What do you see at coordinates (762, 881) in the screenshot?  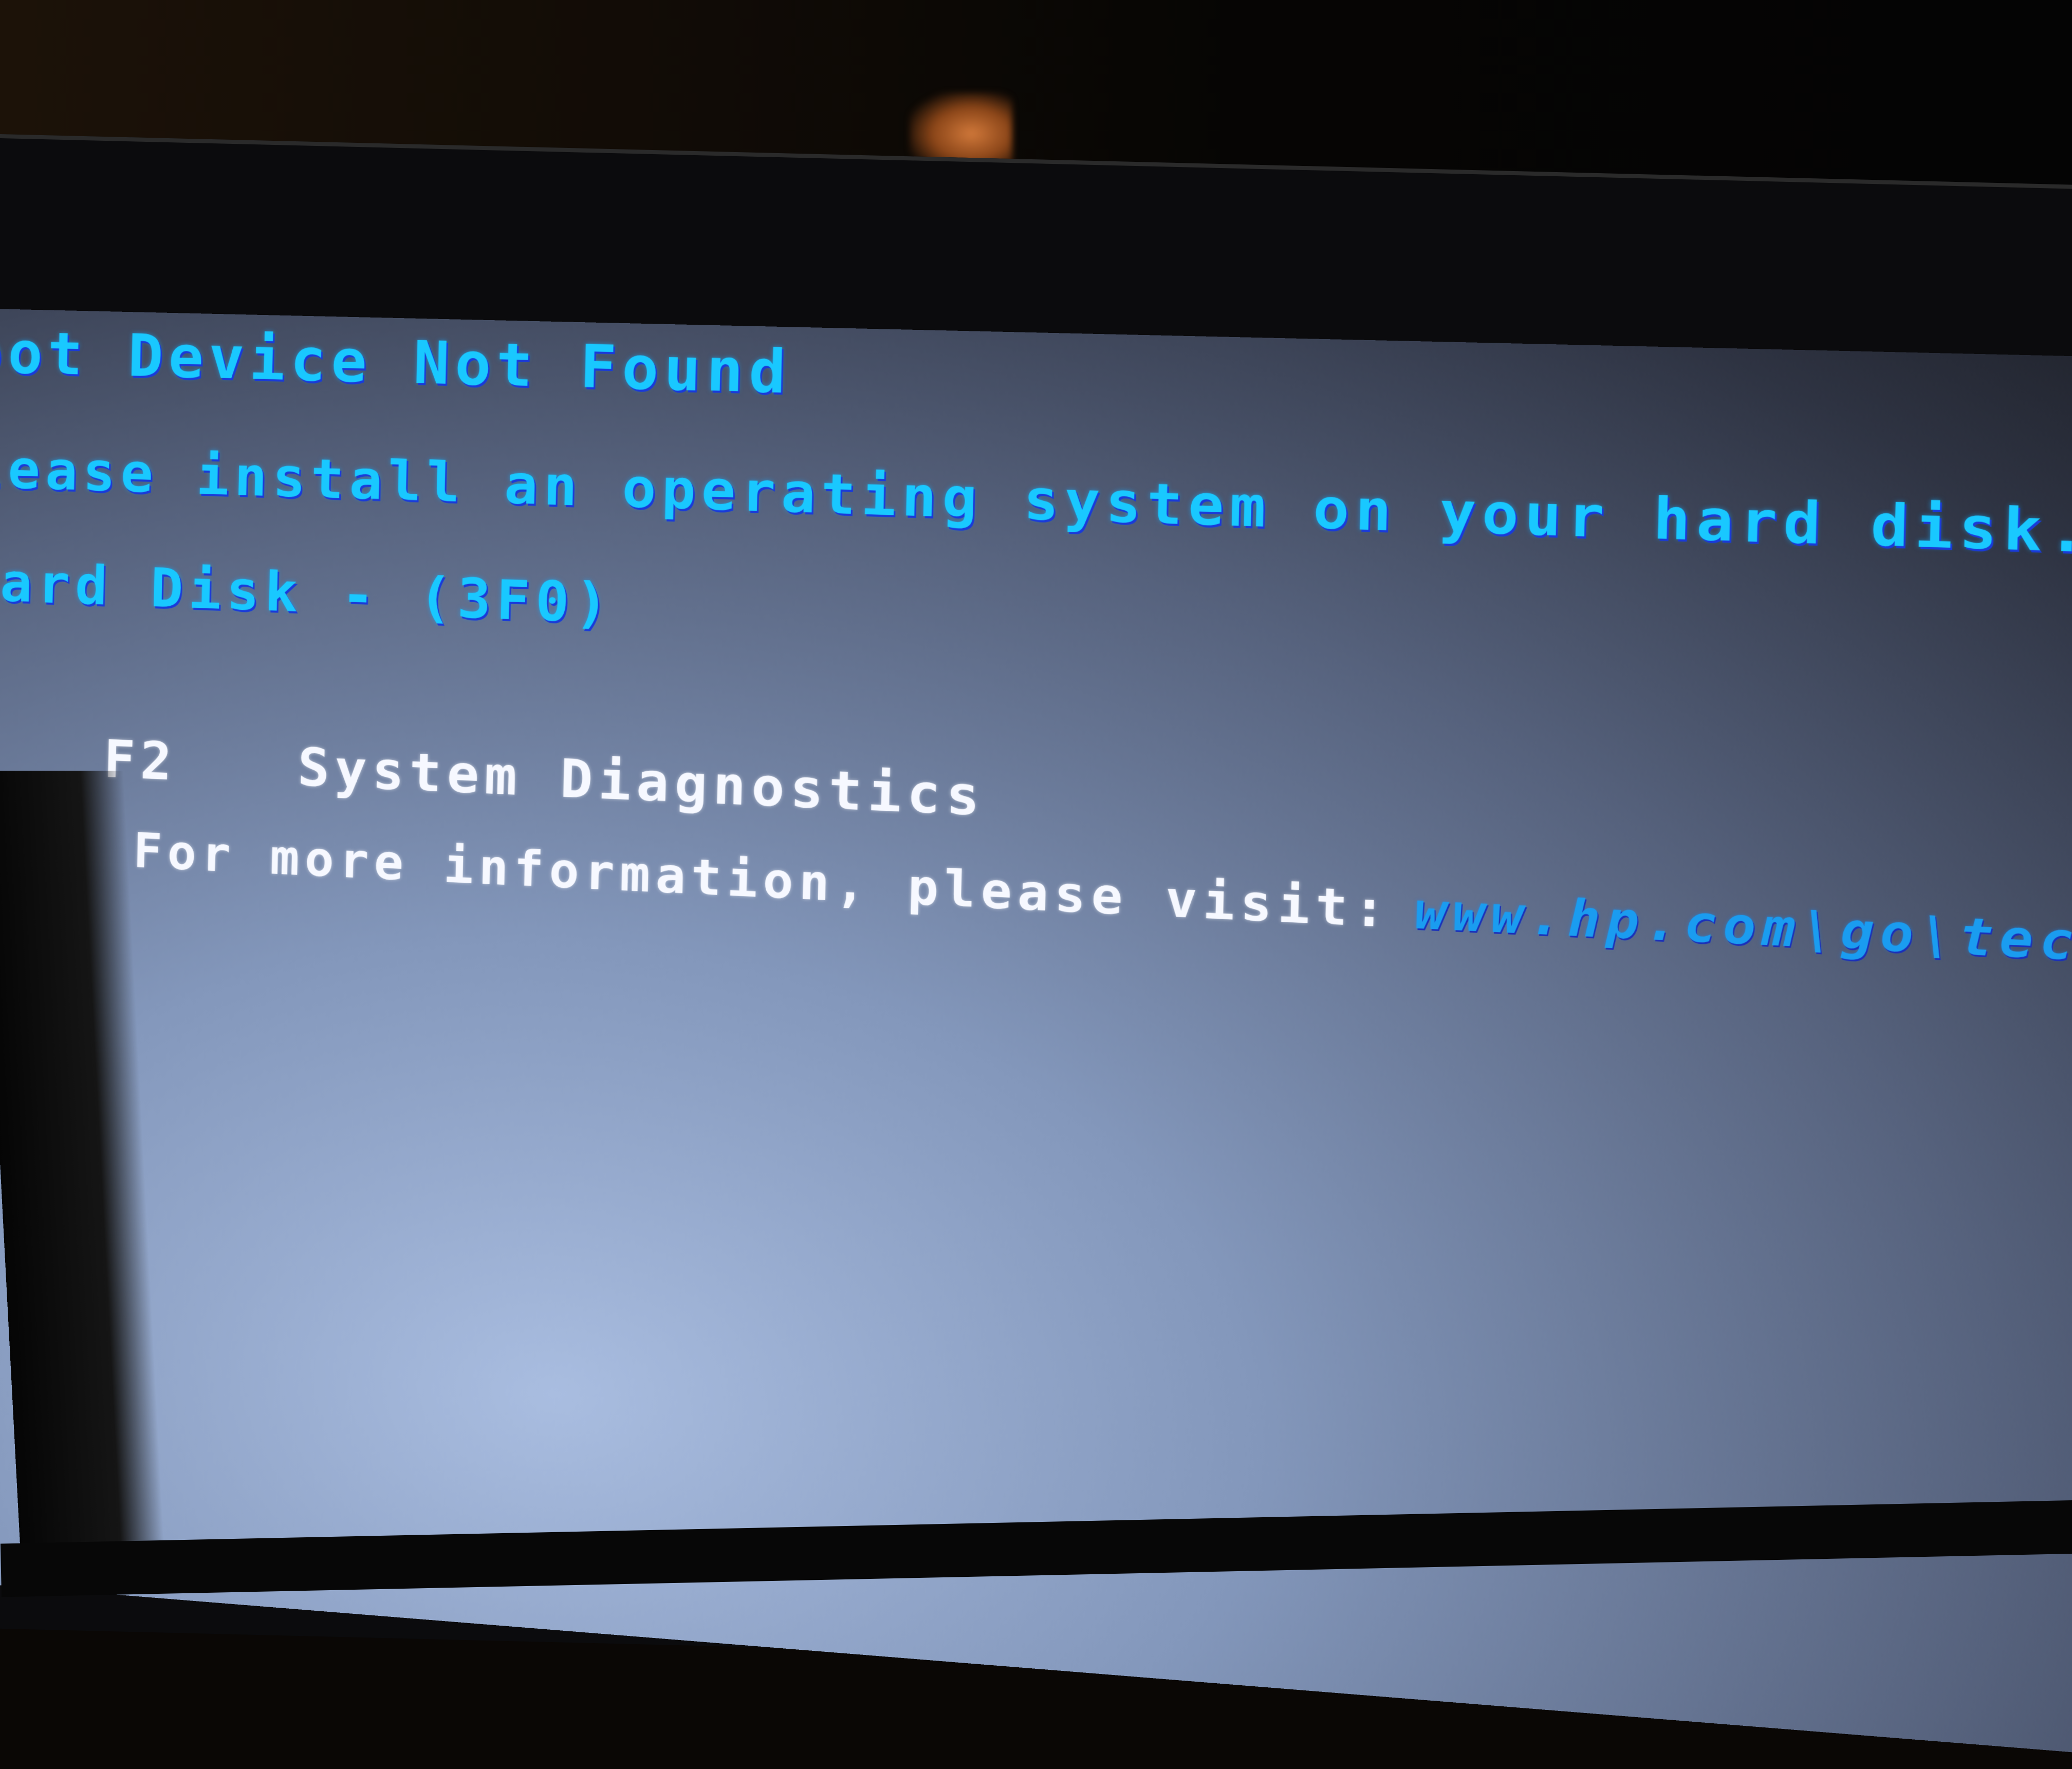 I see `info-prefix: For more information, please visit:` at bounding box center [762, 881].